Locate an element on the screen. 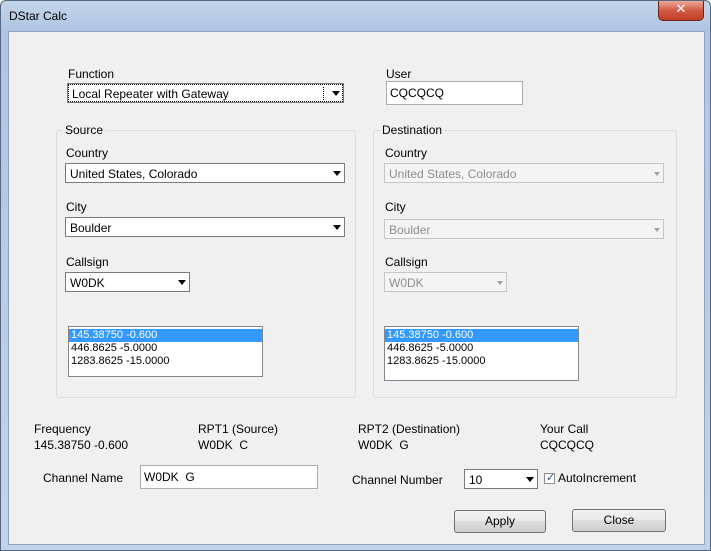 The width and height of the screenshot is (711, 551). autoincrement-label: AutoIncrement is located at coordinates (597, 478).